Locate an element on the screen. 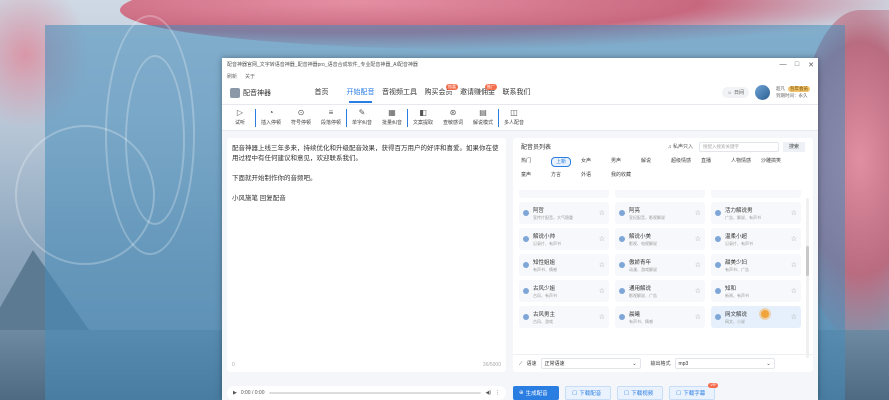  app-logo: 配音神器 is located at coordinates (260, 92).